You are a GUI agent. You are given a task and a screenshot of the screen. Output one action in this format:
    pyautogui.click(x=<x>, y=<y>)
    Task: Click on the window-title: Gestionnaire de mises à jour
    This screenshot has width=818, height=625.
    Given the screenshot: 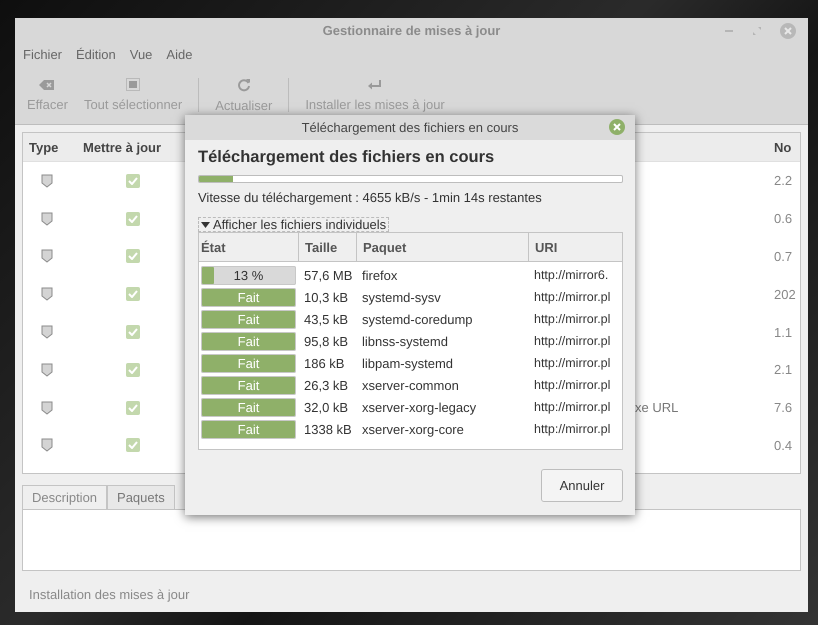 What is the action you would take?
    pyautogui.click(x=411, y=30)
    